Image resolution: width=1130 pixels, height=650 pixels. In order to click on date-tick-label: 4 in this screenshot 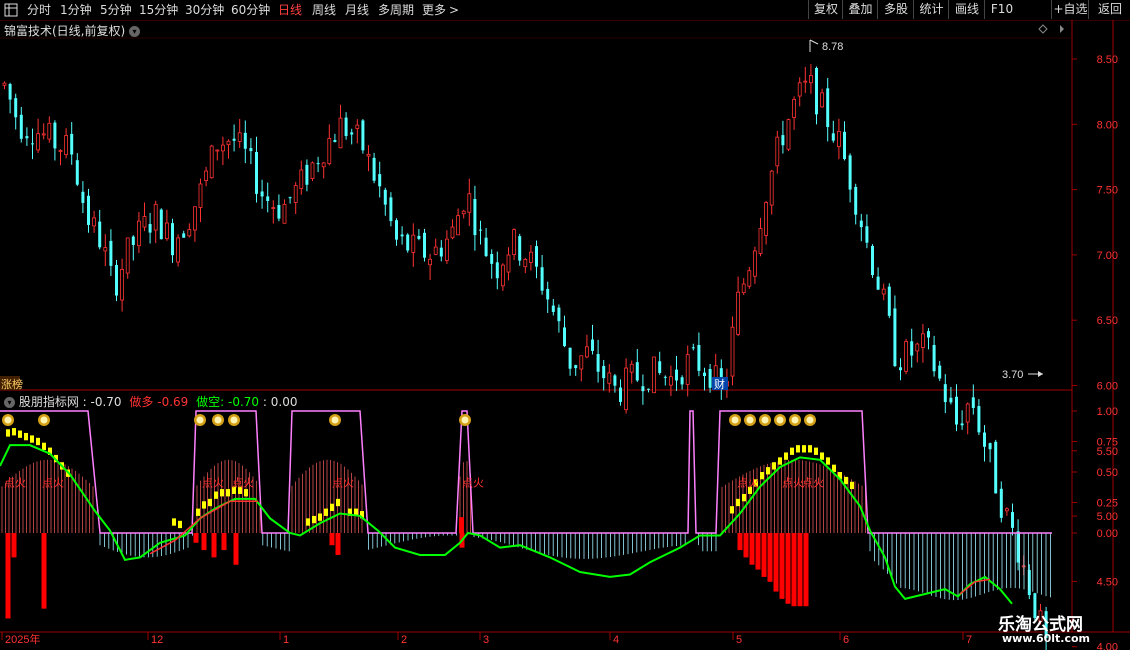, I will do `click(616, 640)`.